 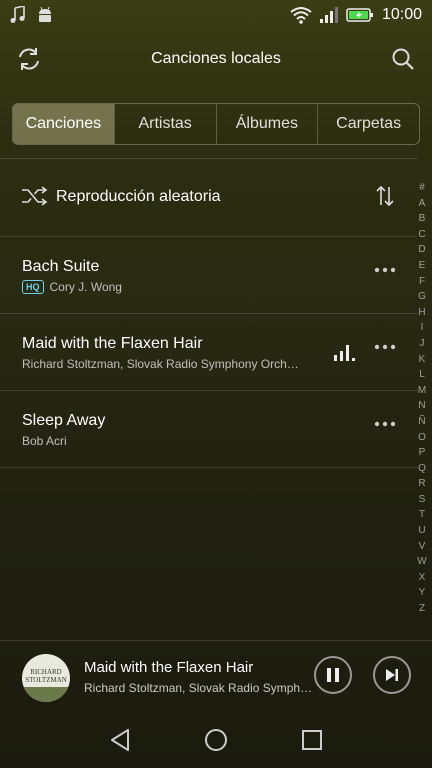 I want to click on shuffle-label: Reproducción aleatoria, so click(x=138, y=196).